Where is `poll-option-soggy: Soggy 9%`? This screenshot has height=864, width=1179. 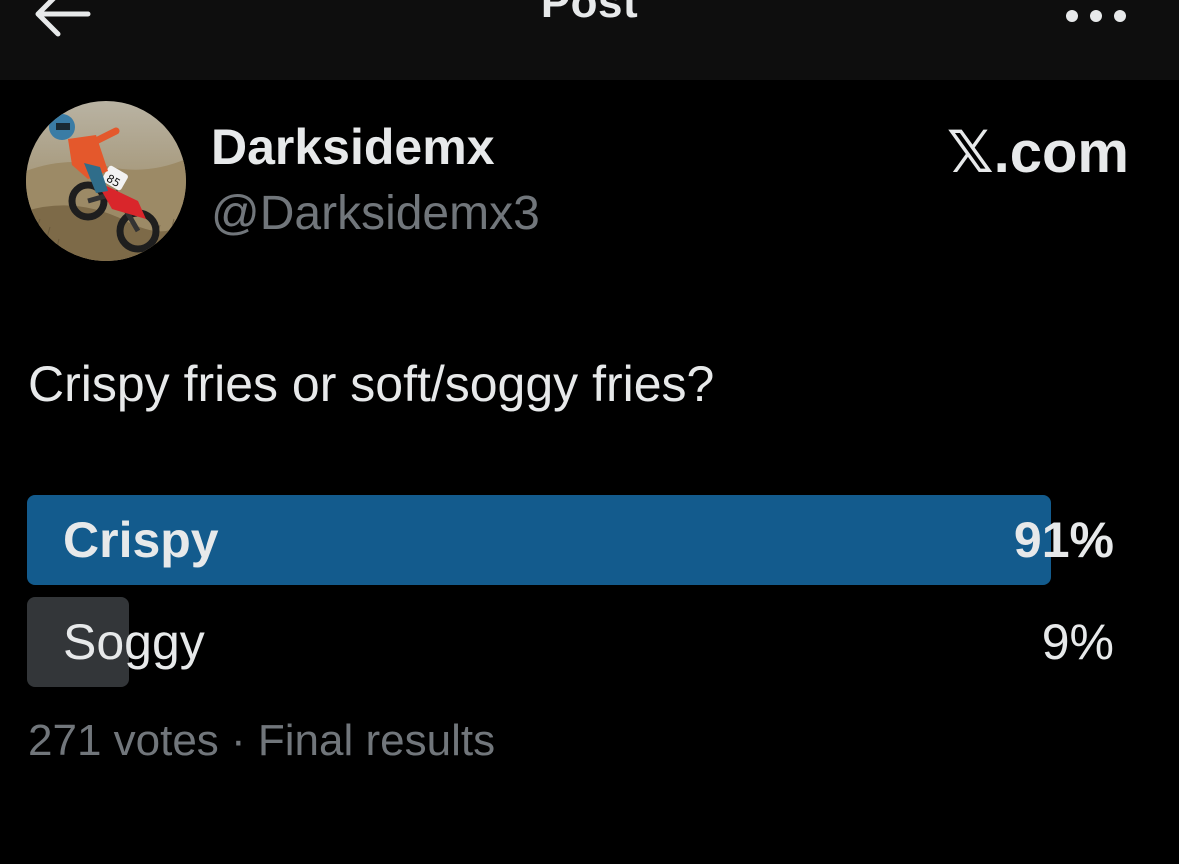 poll-option-soggy: Soggy 9% is located at coordinates (577, 642).